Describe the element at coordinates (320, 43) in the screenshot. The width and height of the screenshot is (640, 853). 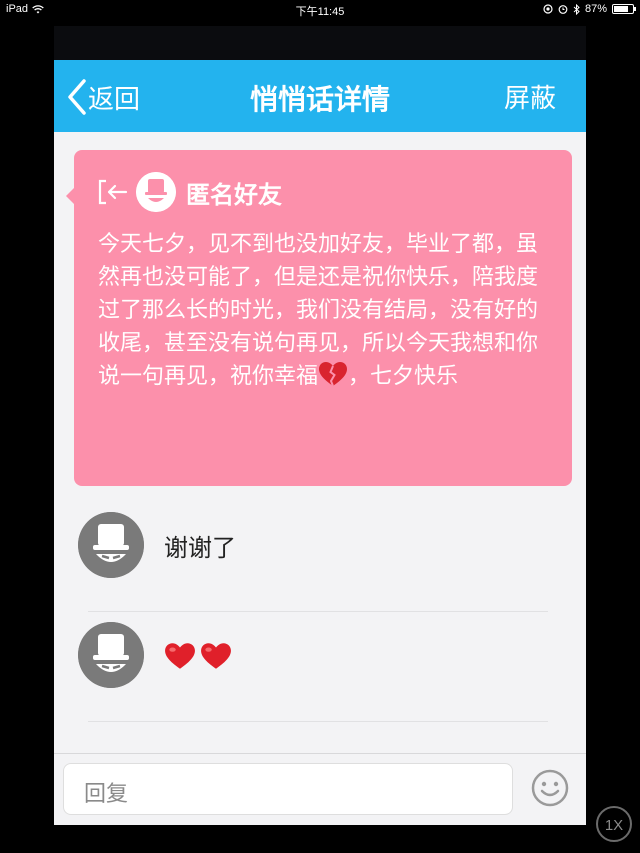
I see `top-strip` at that location.